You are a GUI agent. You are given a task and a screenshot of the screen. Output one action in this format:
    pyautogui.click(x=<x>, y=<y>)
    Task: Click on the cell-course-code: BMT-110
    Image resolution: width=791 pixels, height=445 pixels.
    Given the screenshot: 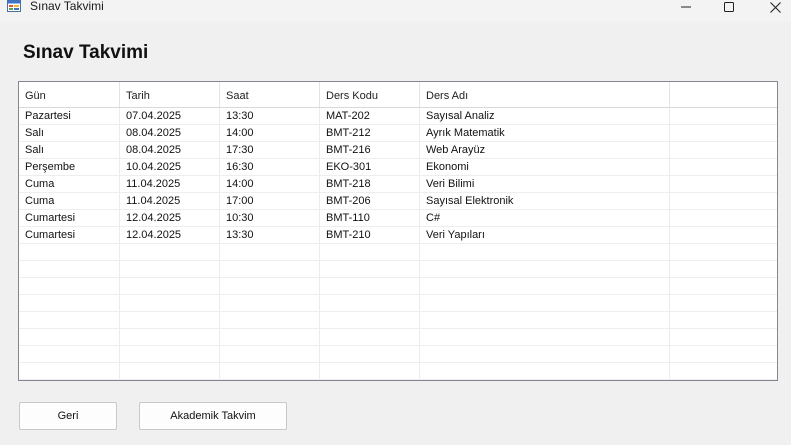 What is the action you would take?
    pyautogui.click(x=370, y=218)
    